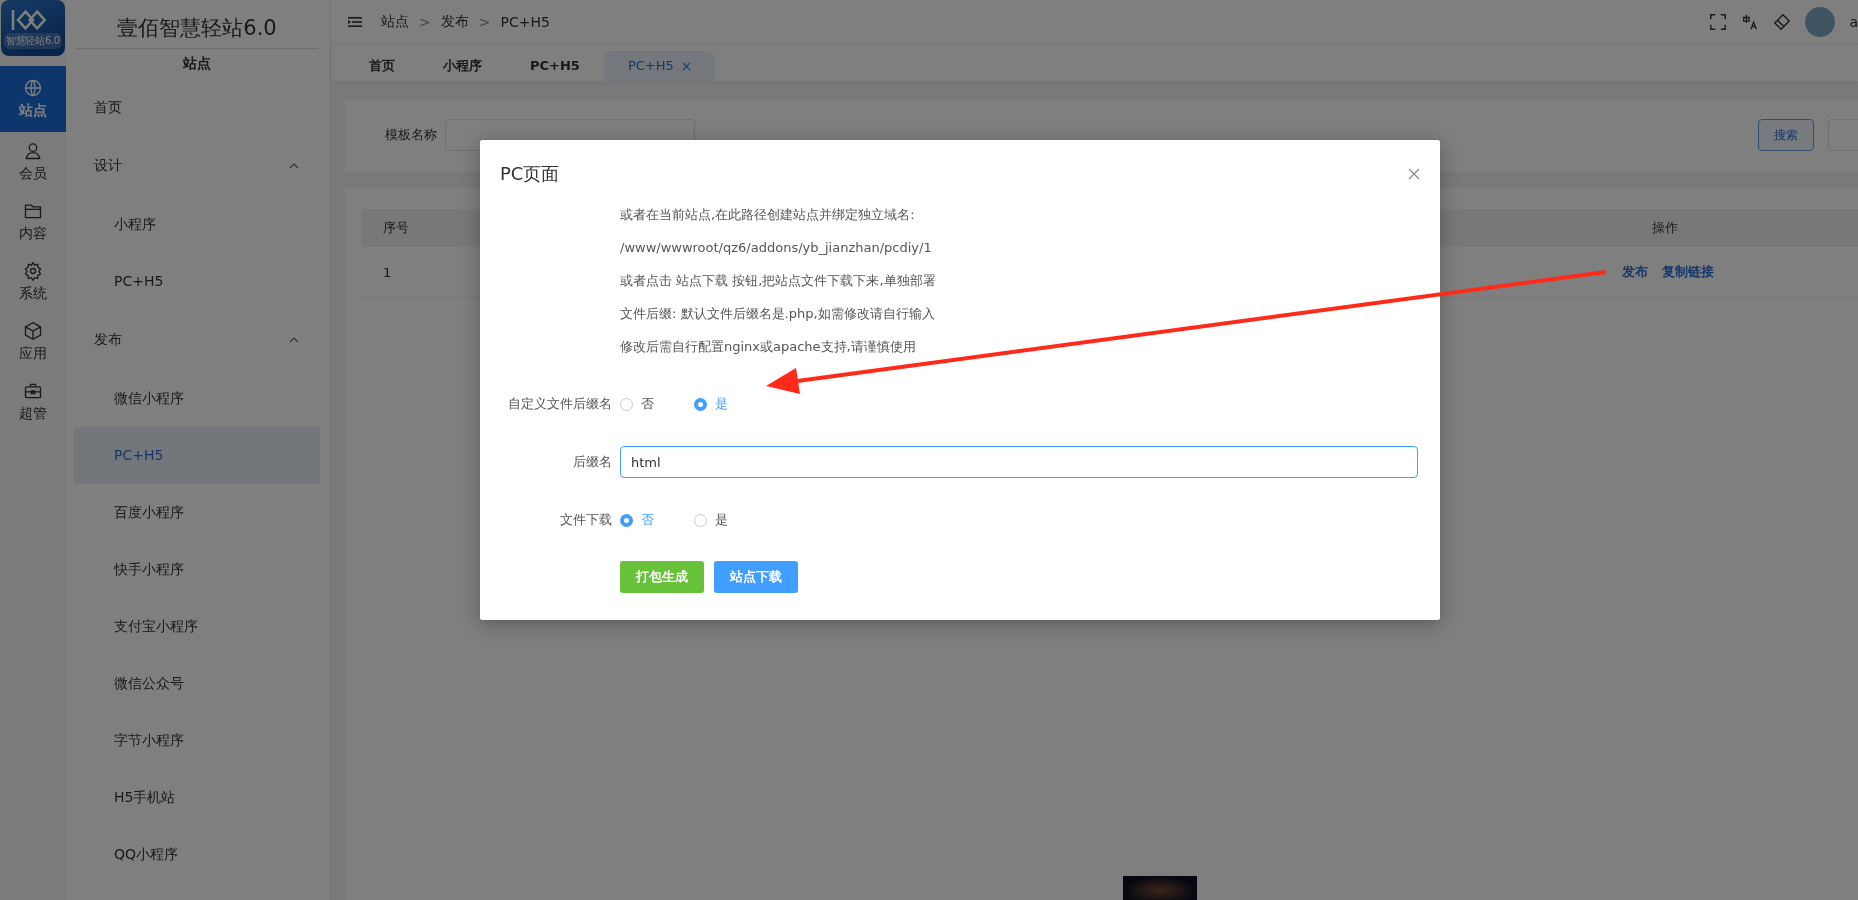  What do you see at coordinates (197, 512) in the screenshot?
I see `menu-item: 百度小程序` at bounding box center [197, 512].